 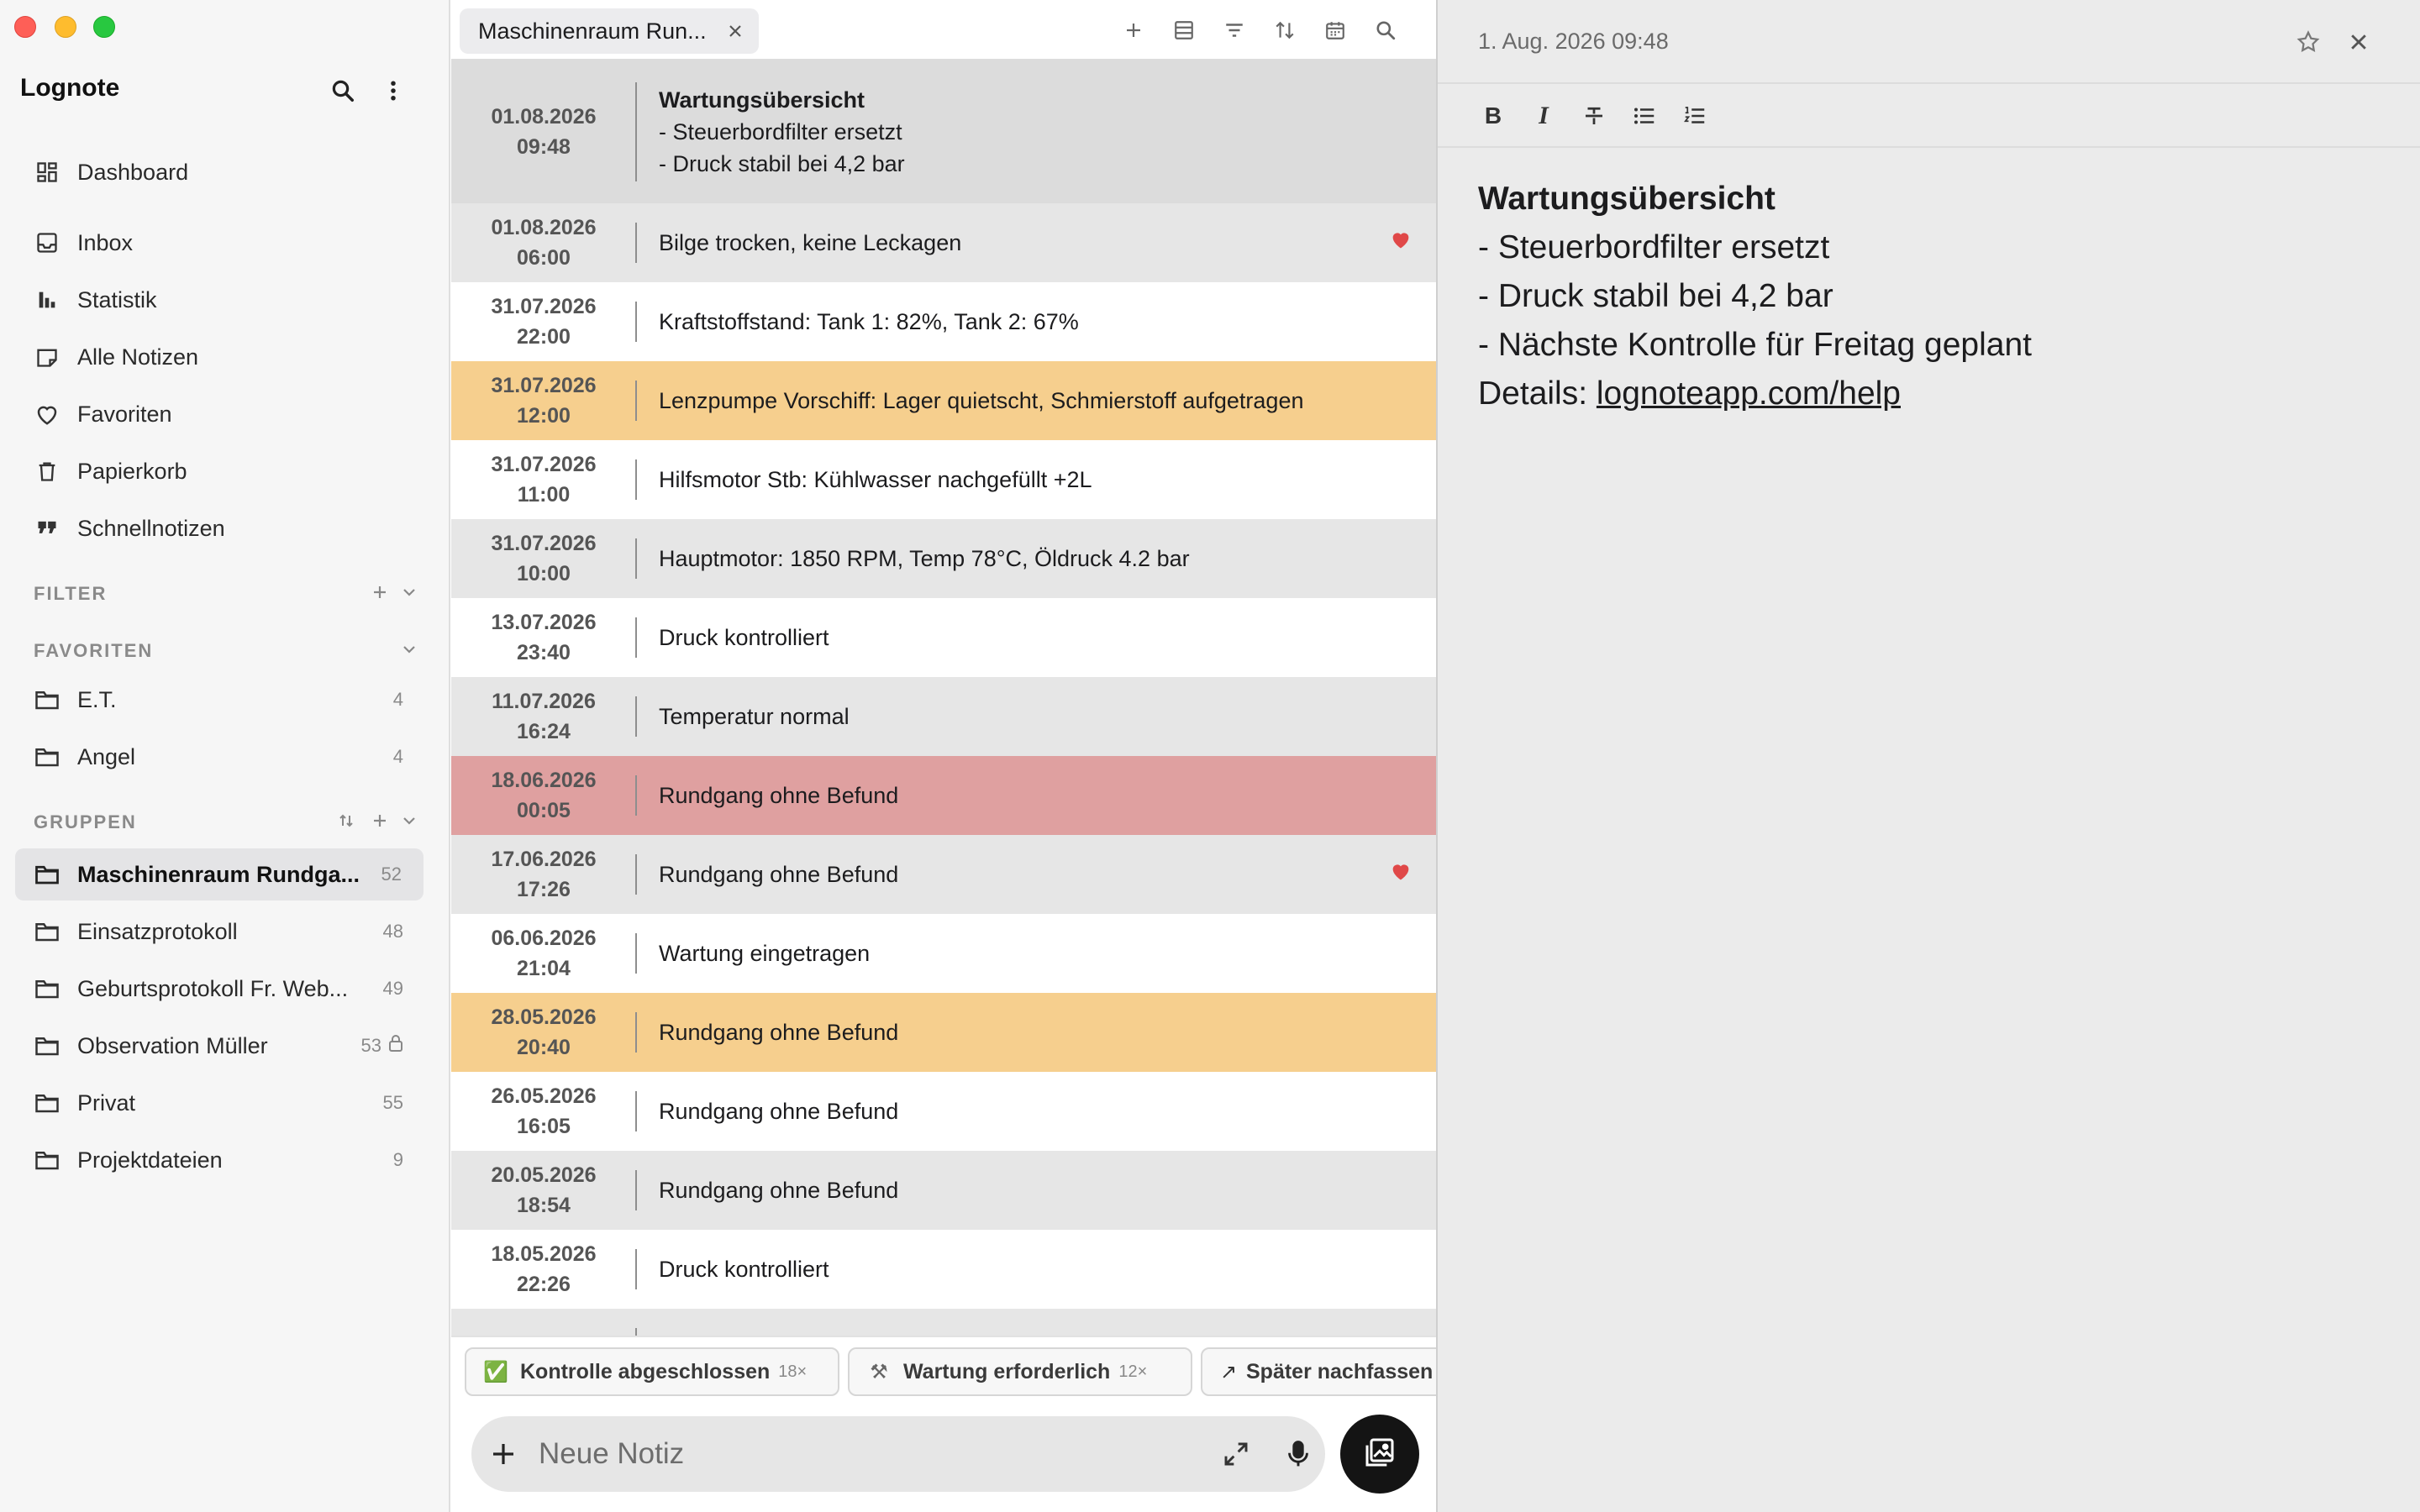 I want to click on note-time: 17:26, so click(x=544, y=889).